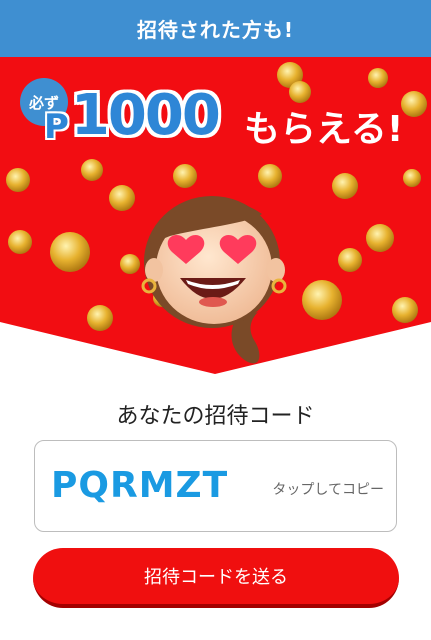 This screenshot has width=431, height=640. Describe the element at coordinates (215, 416) in the screenshot. I see `invite-code-title: あなたの招待コード` at that location.